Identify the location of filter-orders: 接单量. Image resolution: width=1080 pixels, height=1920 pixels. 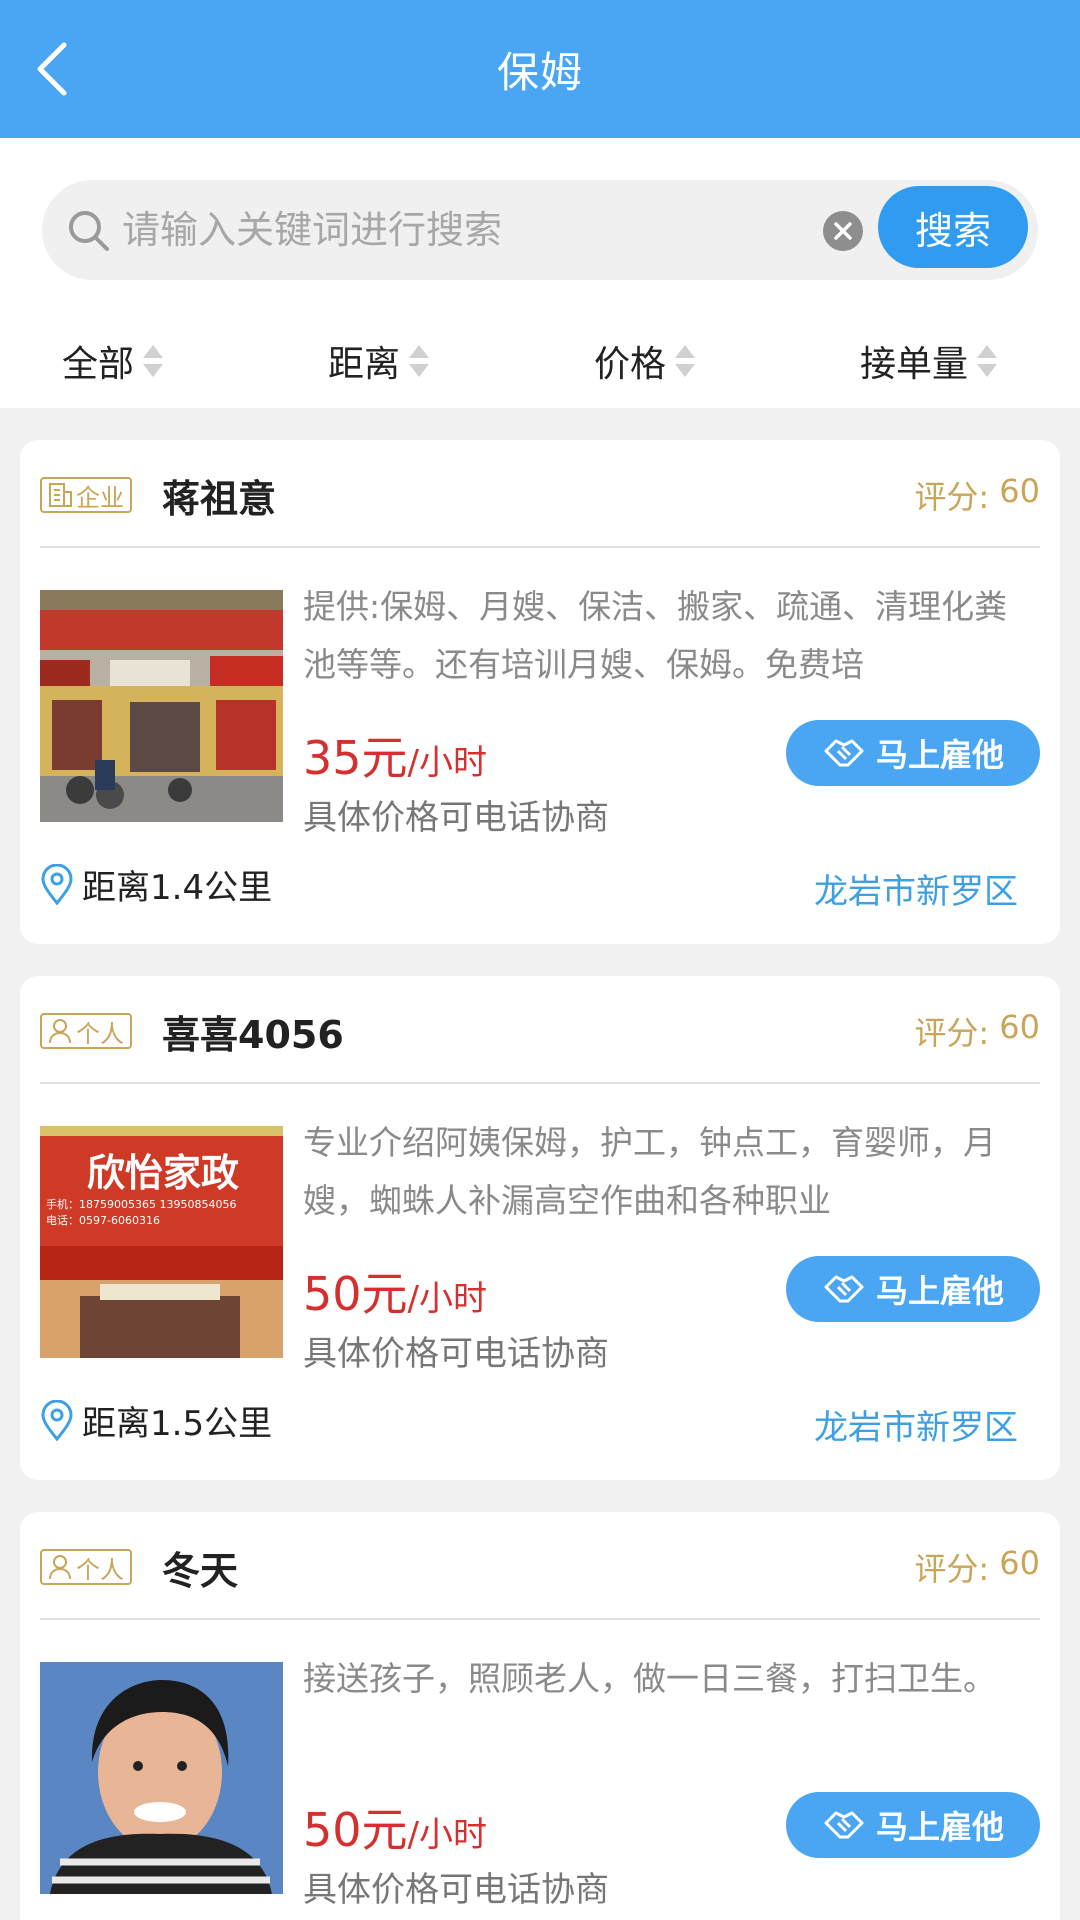
(929, 361).